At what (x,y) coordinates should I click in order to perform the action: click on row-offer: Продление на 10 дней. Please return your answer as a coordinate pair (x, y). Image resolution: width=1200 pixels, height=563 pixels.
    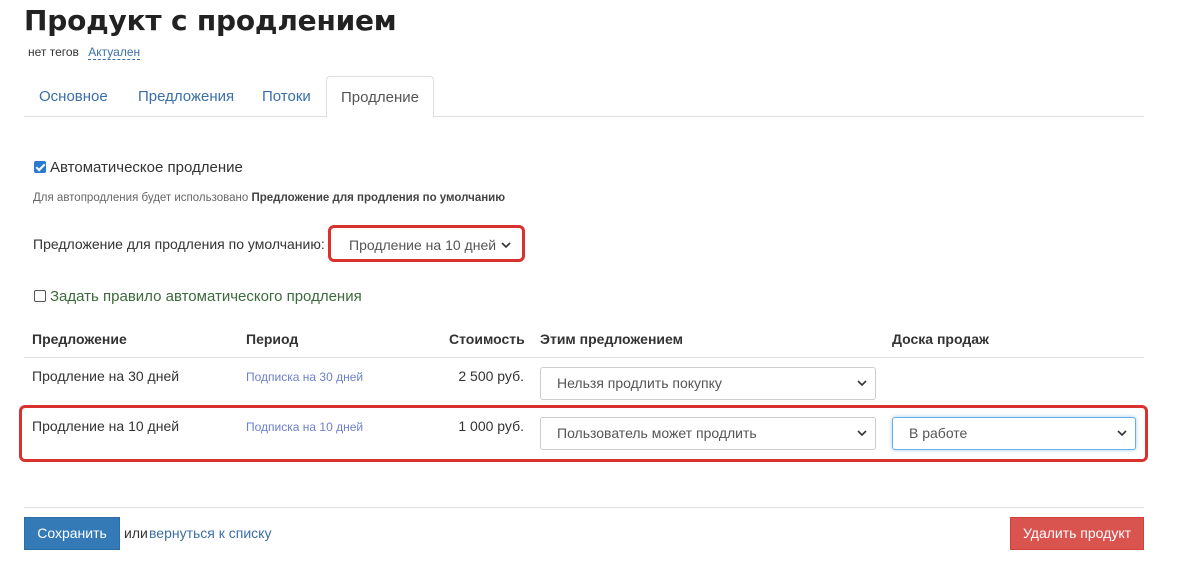
    Looking at the image, I should click on (106, 426).